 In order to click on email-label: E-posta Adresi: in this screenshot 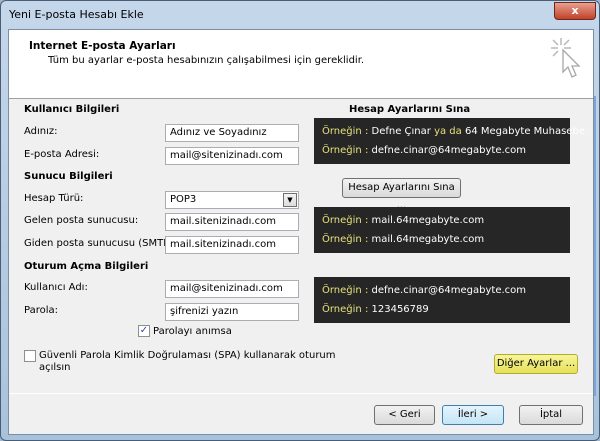, I will do `click(62, 154)`.